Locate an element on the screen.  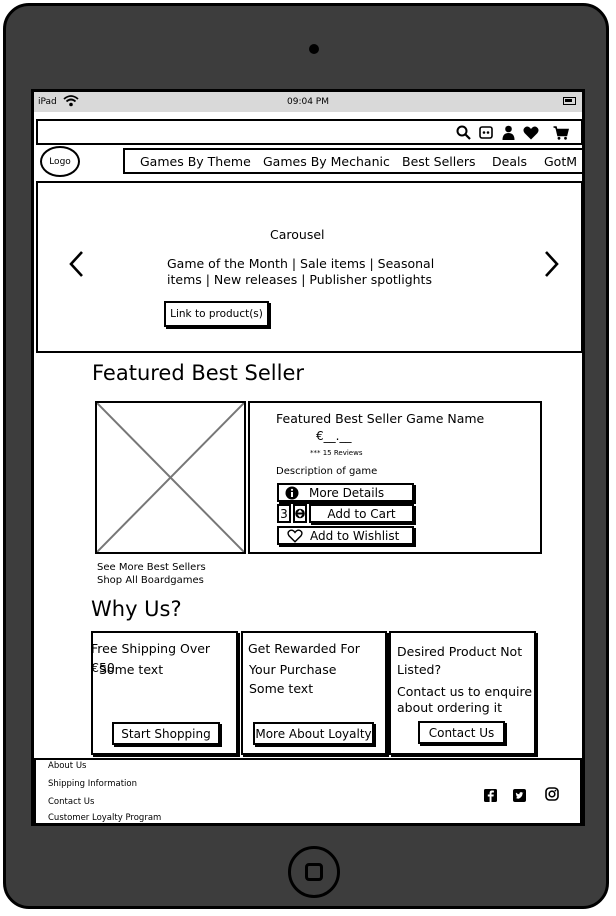
nav-item-best-sellers: Best Sellers is located at coordinates (439, 161).